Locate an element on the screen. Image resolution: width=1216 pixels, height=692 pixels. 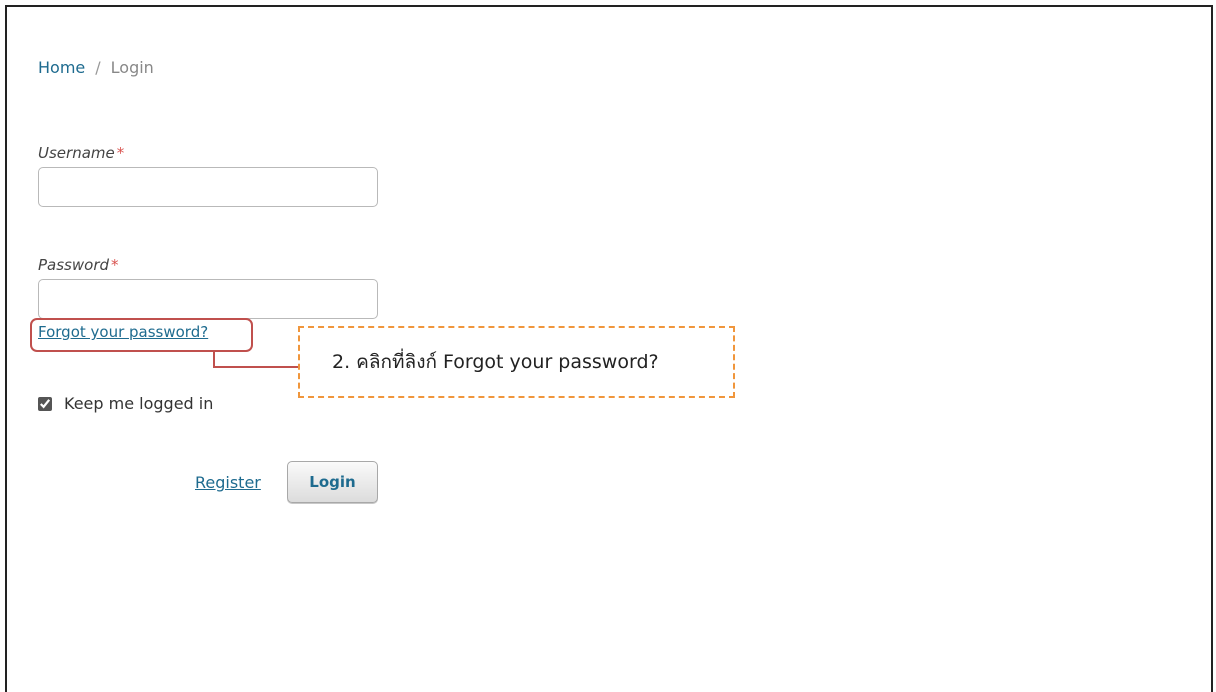
remember-me-checkbox is located at coordinates (45, 403).